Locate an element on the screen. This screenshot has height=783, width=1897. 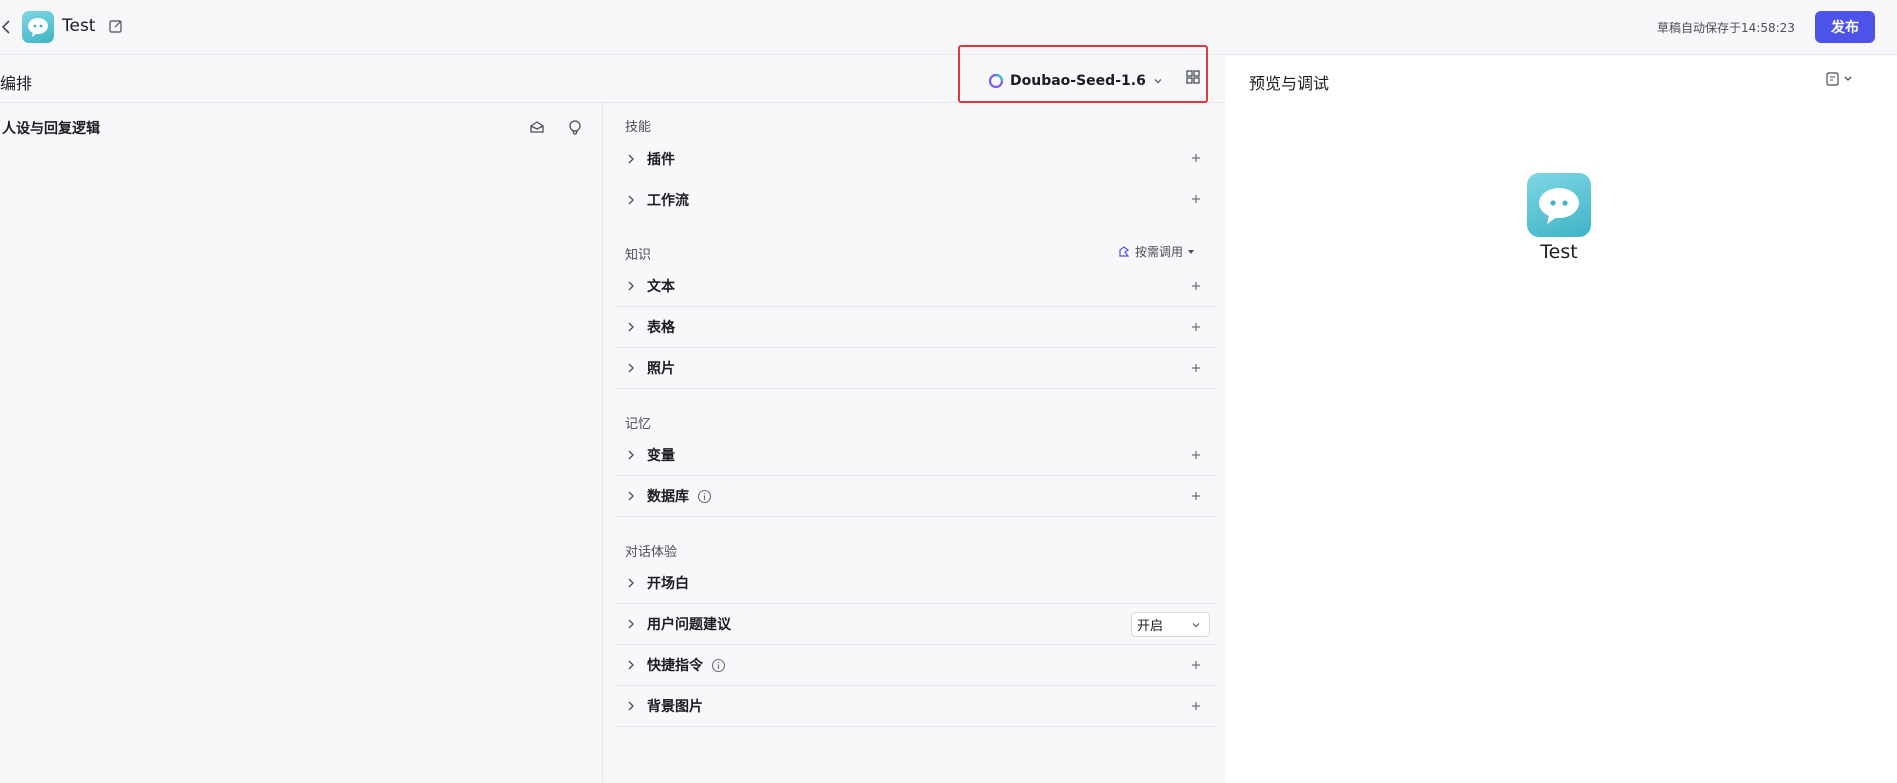
section-skills: 技能 is located at coordinates (638, 127).